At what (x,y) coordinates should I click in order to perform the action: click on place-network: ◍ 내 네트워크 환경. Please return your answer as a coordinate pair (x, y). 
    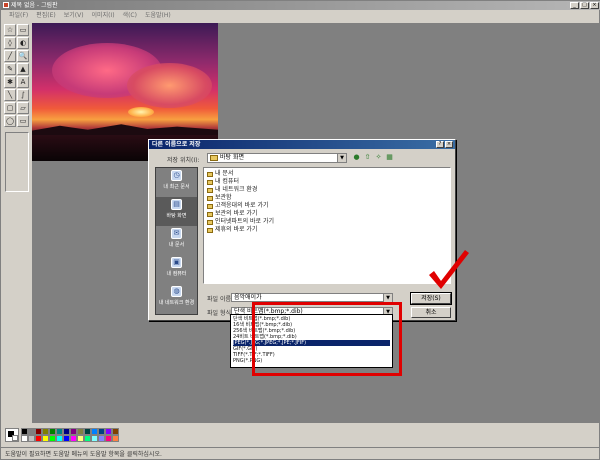
    Looking at the image, I should click on (176, 298).